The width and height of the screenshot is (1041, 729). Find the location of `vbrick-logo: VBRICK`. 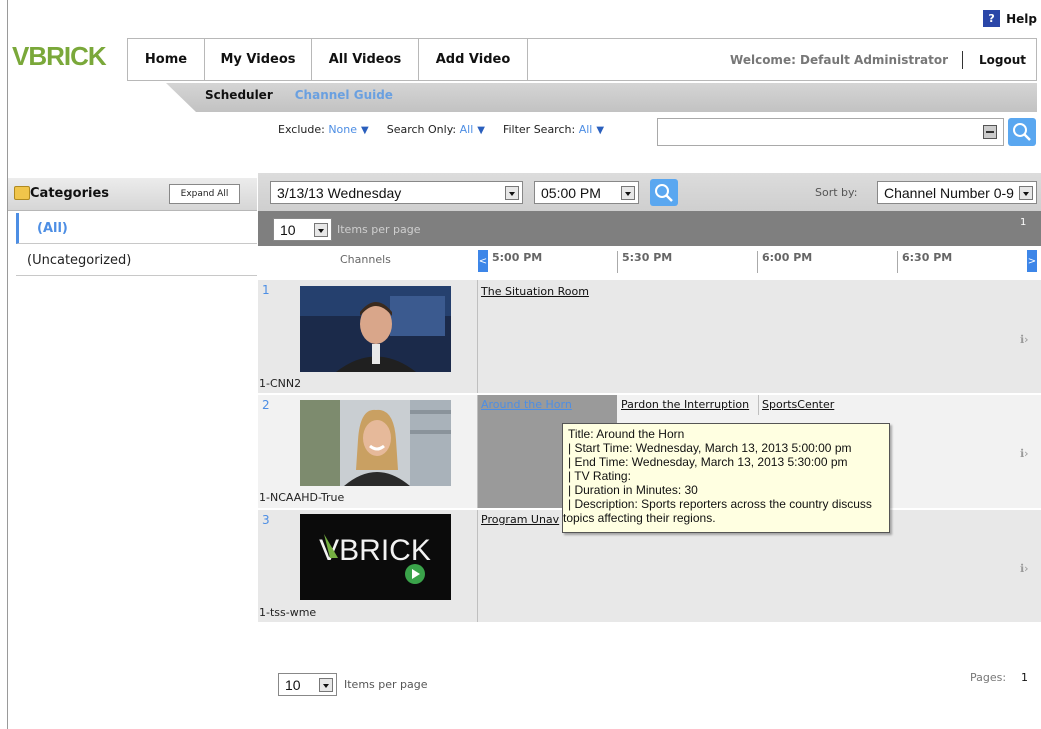

vbrick-logo: VBRICK is located at coordinates (59, 56).